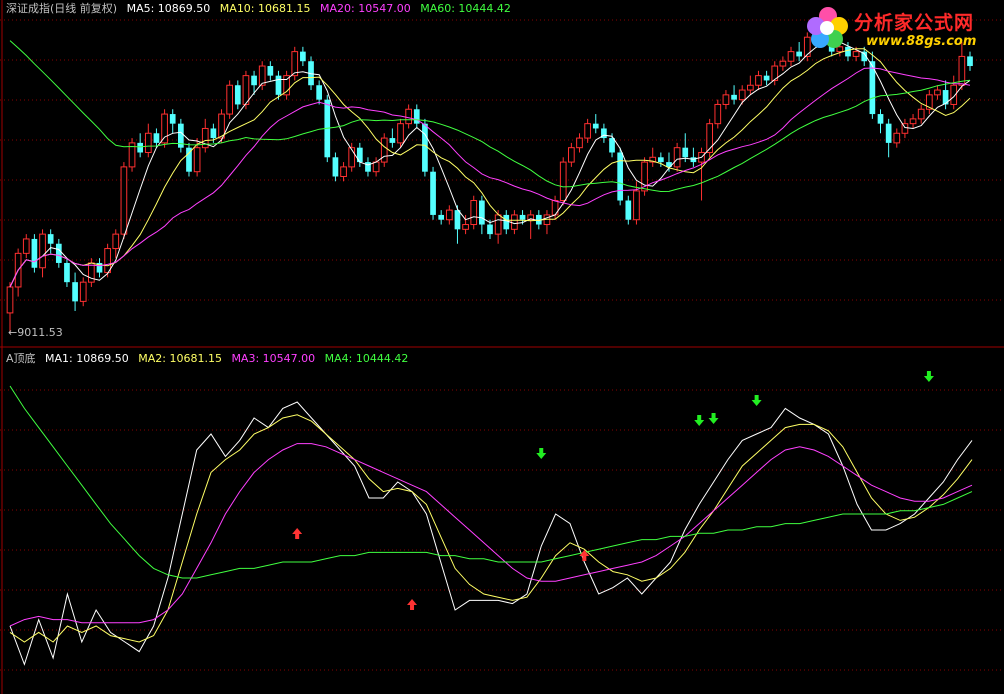 The image size is (1004, 694). What do you see at coordinates (180, 358) in the screenshot?
I see `ma2-value: MA2: 10681.15` at bounding box center [180, 358].